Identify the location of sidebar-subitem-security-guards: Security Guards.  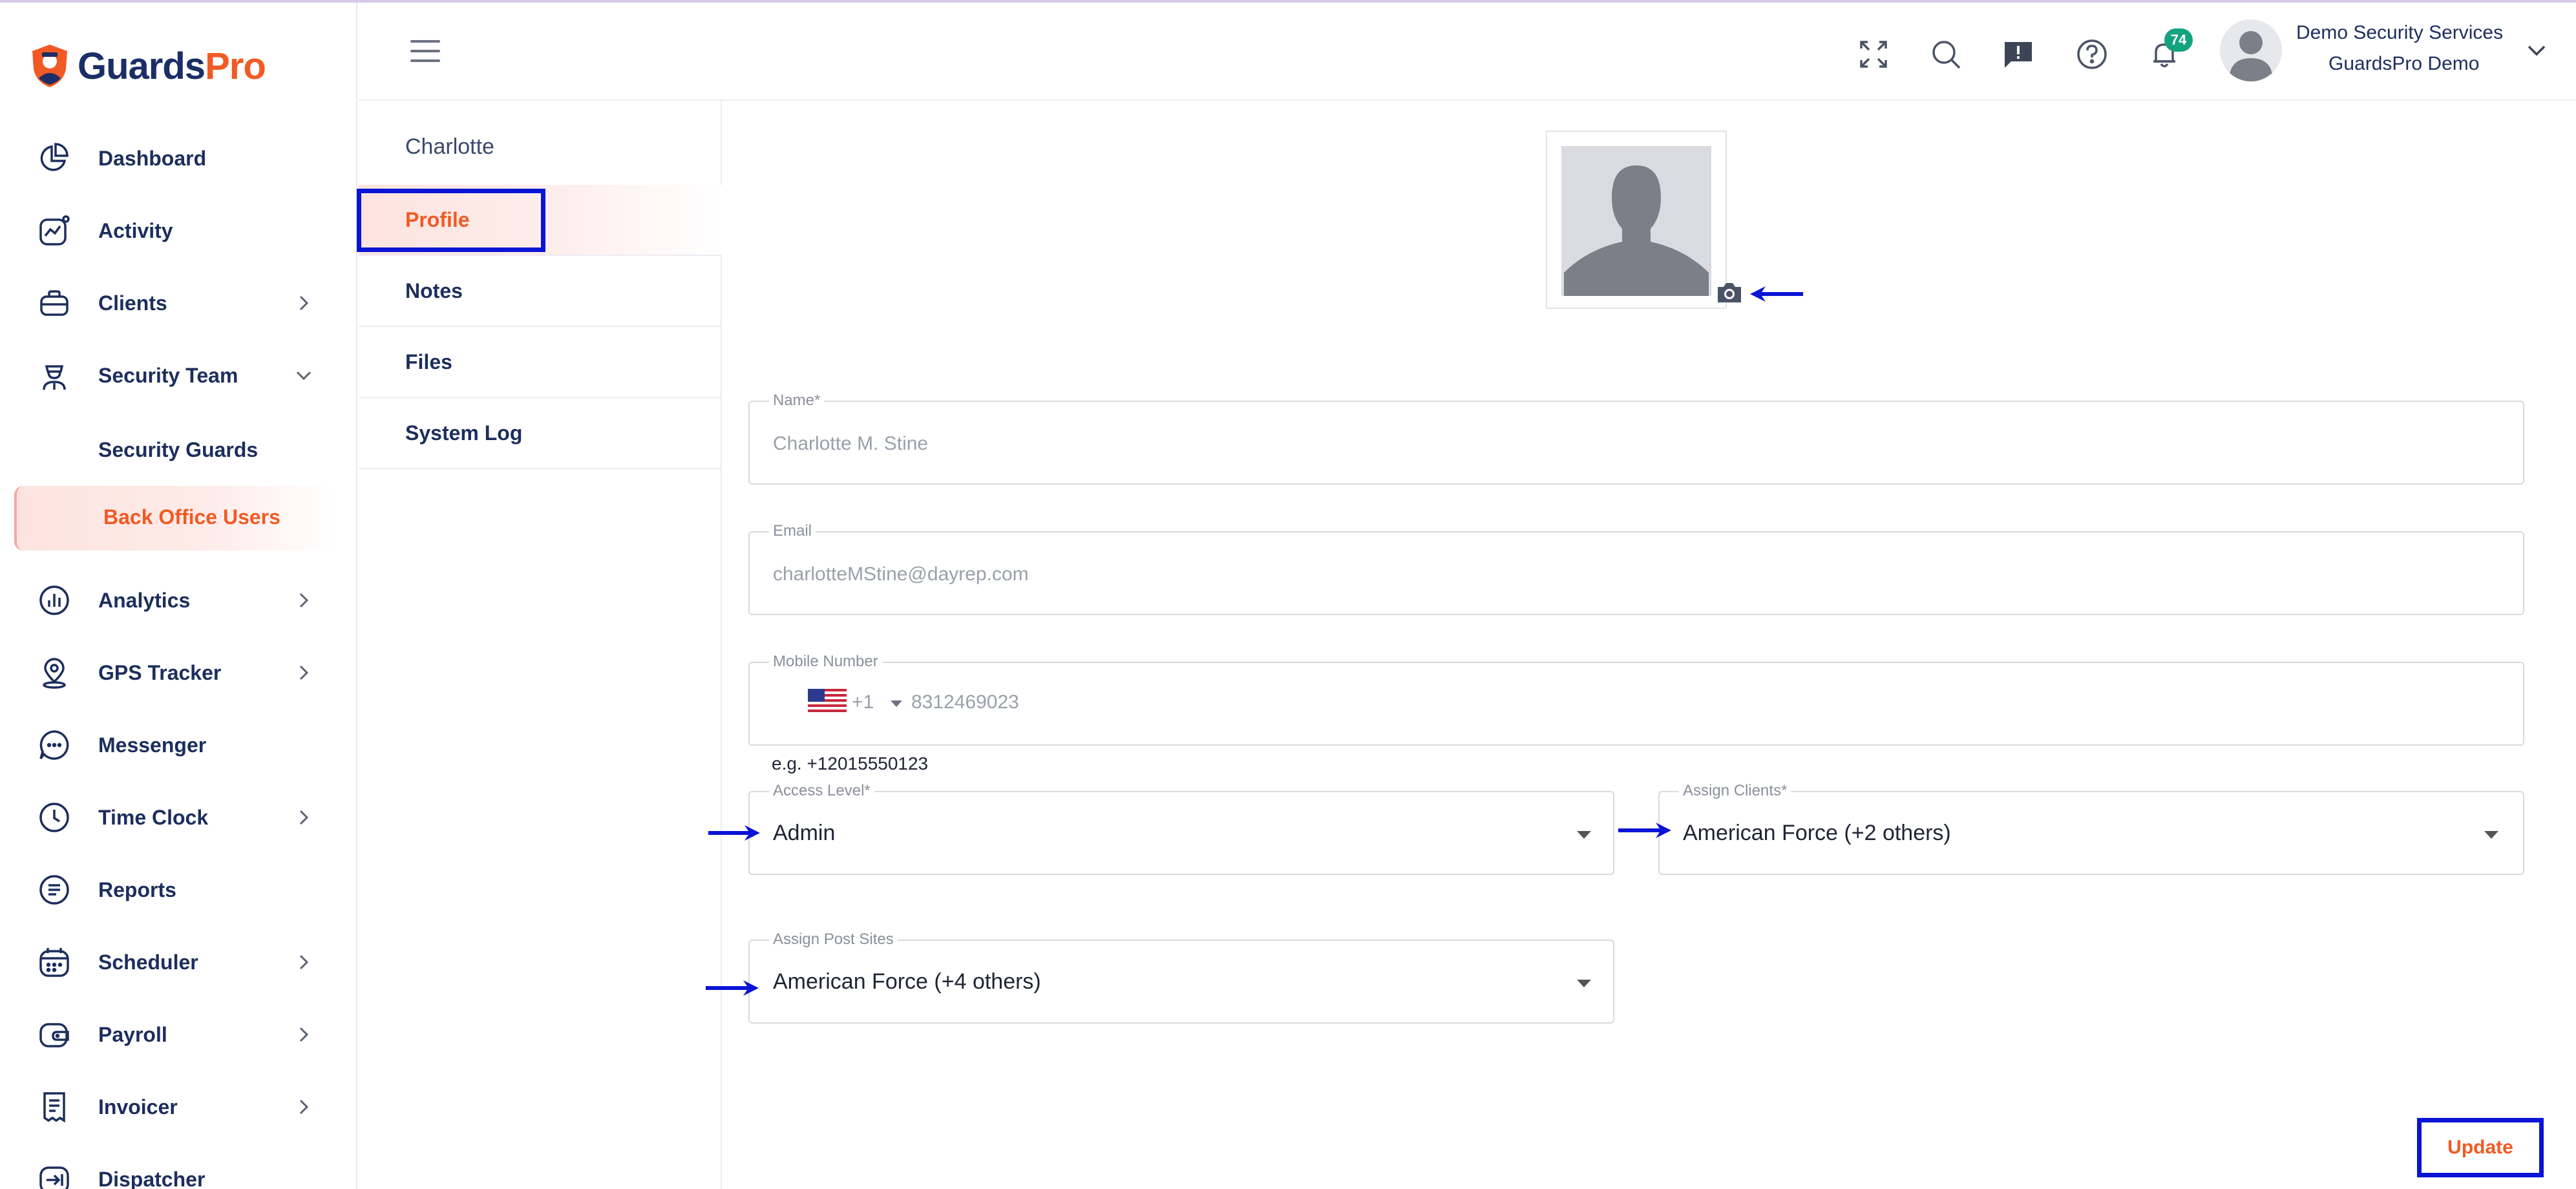
(178, 450).